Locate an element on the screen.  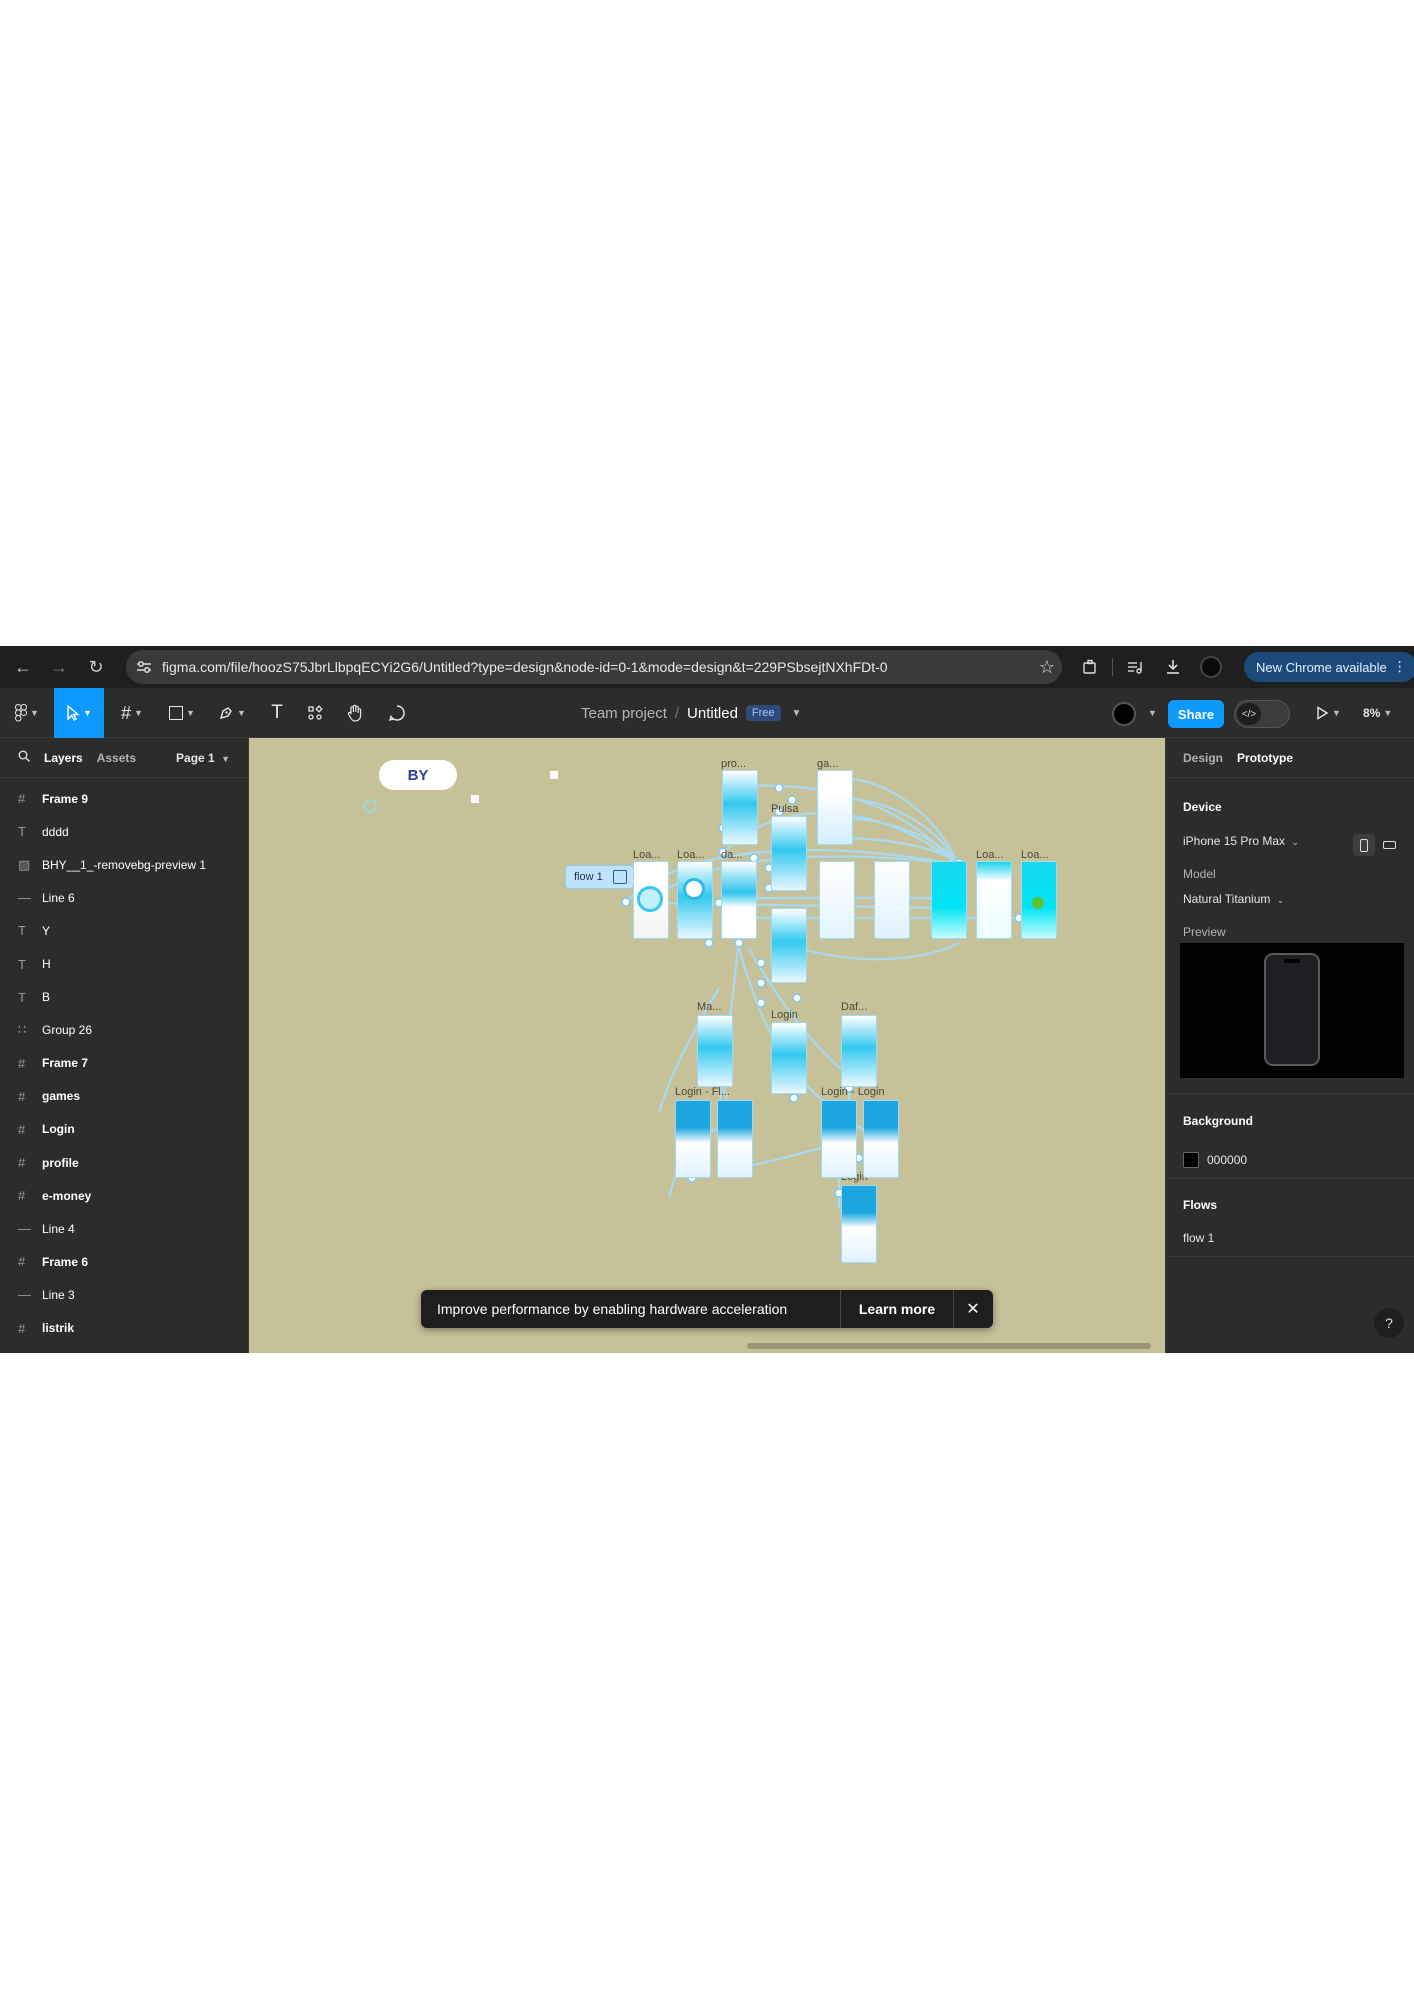
device-select: iPhone 15 Pro Max ⌄ is located at coordinates (1241, 841).